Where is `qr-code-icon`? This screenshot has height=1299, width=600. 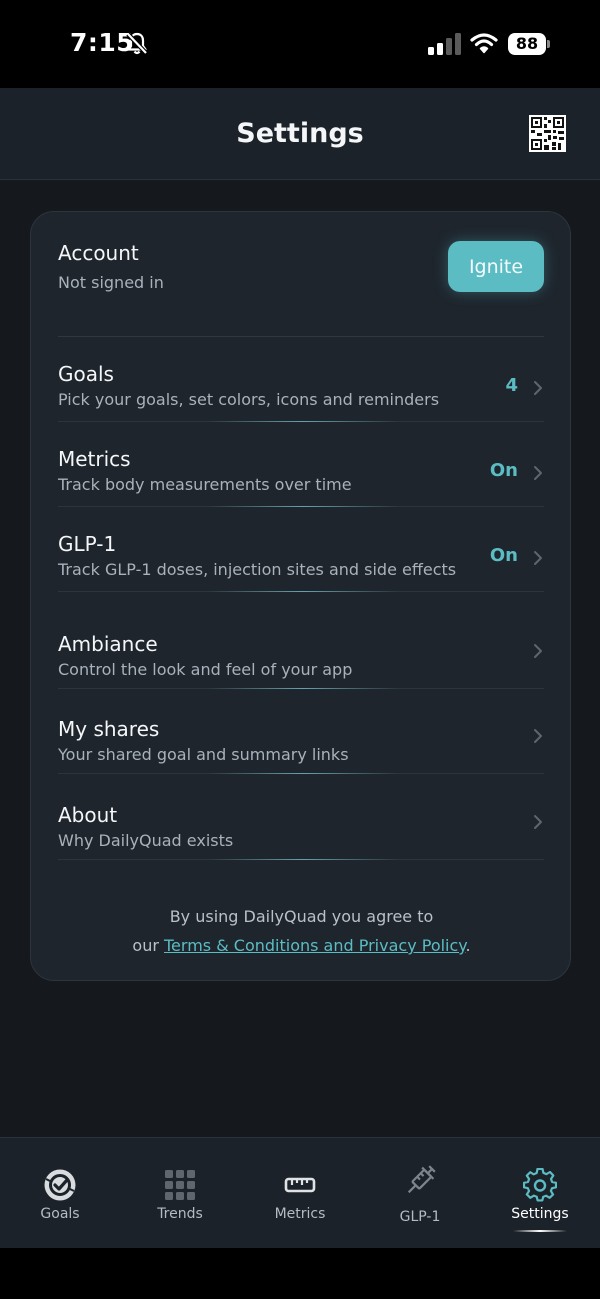 qr-code-icon is located at coordinates (547, 133).